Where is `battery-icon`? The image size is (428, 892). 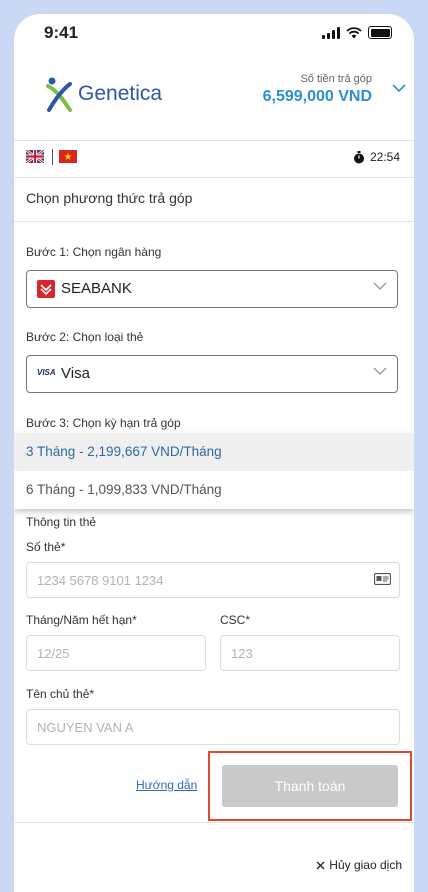 battery-icon is located at coordinates (380, 32).